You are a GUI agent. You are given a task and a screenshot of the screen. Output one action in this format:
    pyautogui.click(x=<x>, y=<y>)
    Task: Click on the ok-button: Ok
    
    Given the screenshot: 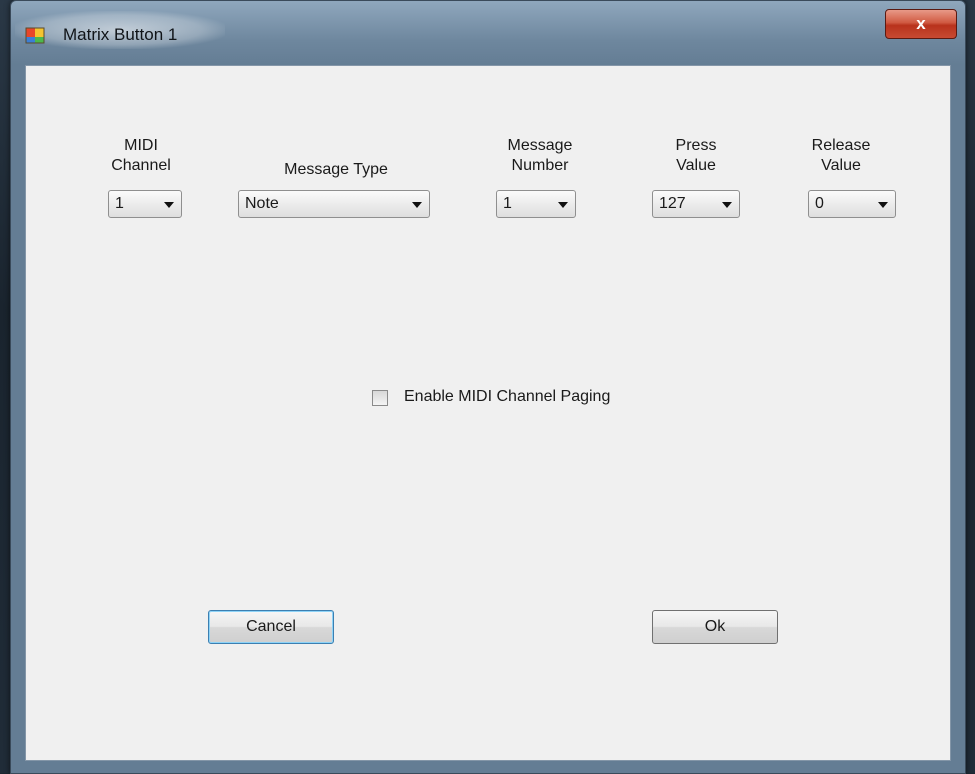 What is the action you would take?
    pyautogui.click(x=715, y=627)
    